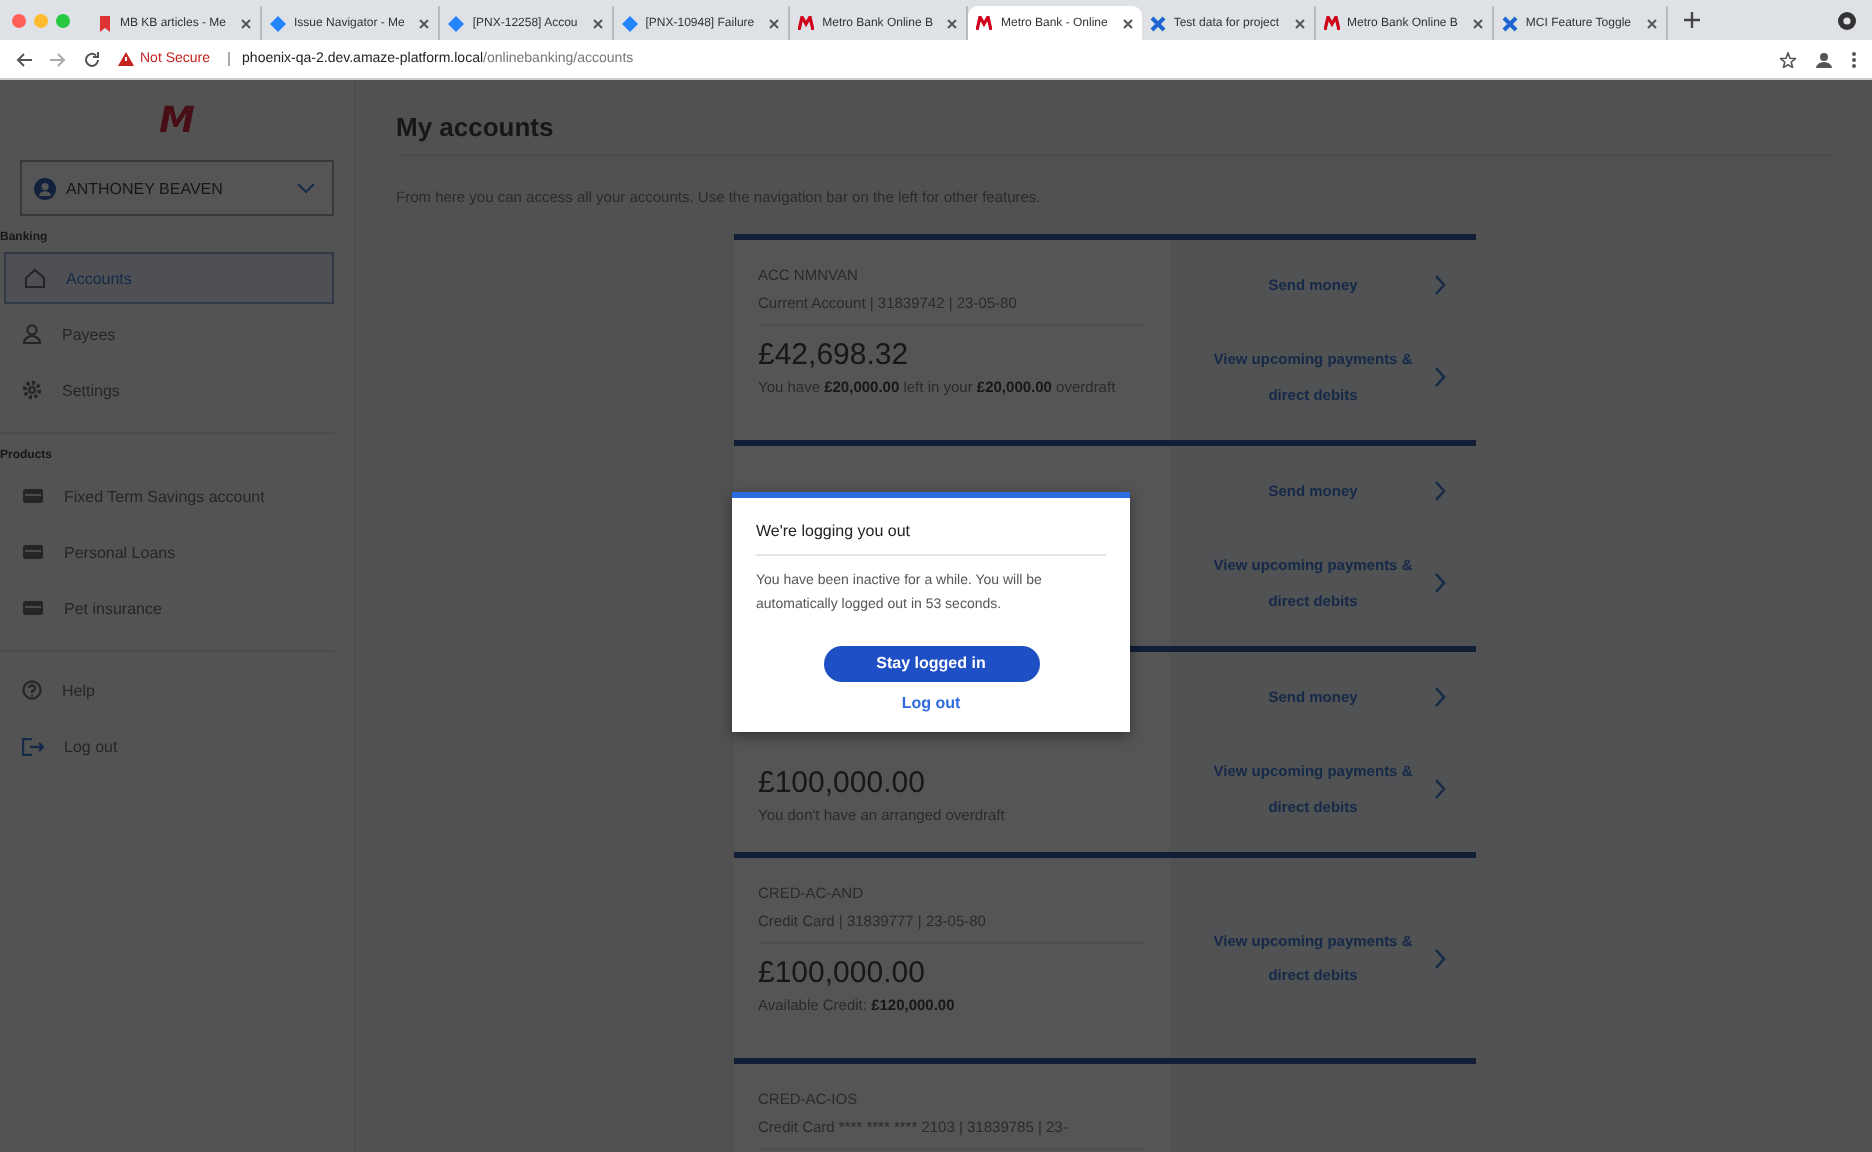 The image size is (1872, 1152). I want to click on stay-logged-in-button: Stay logged in, so click(931, 663).